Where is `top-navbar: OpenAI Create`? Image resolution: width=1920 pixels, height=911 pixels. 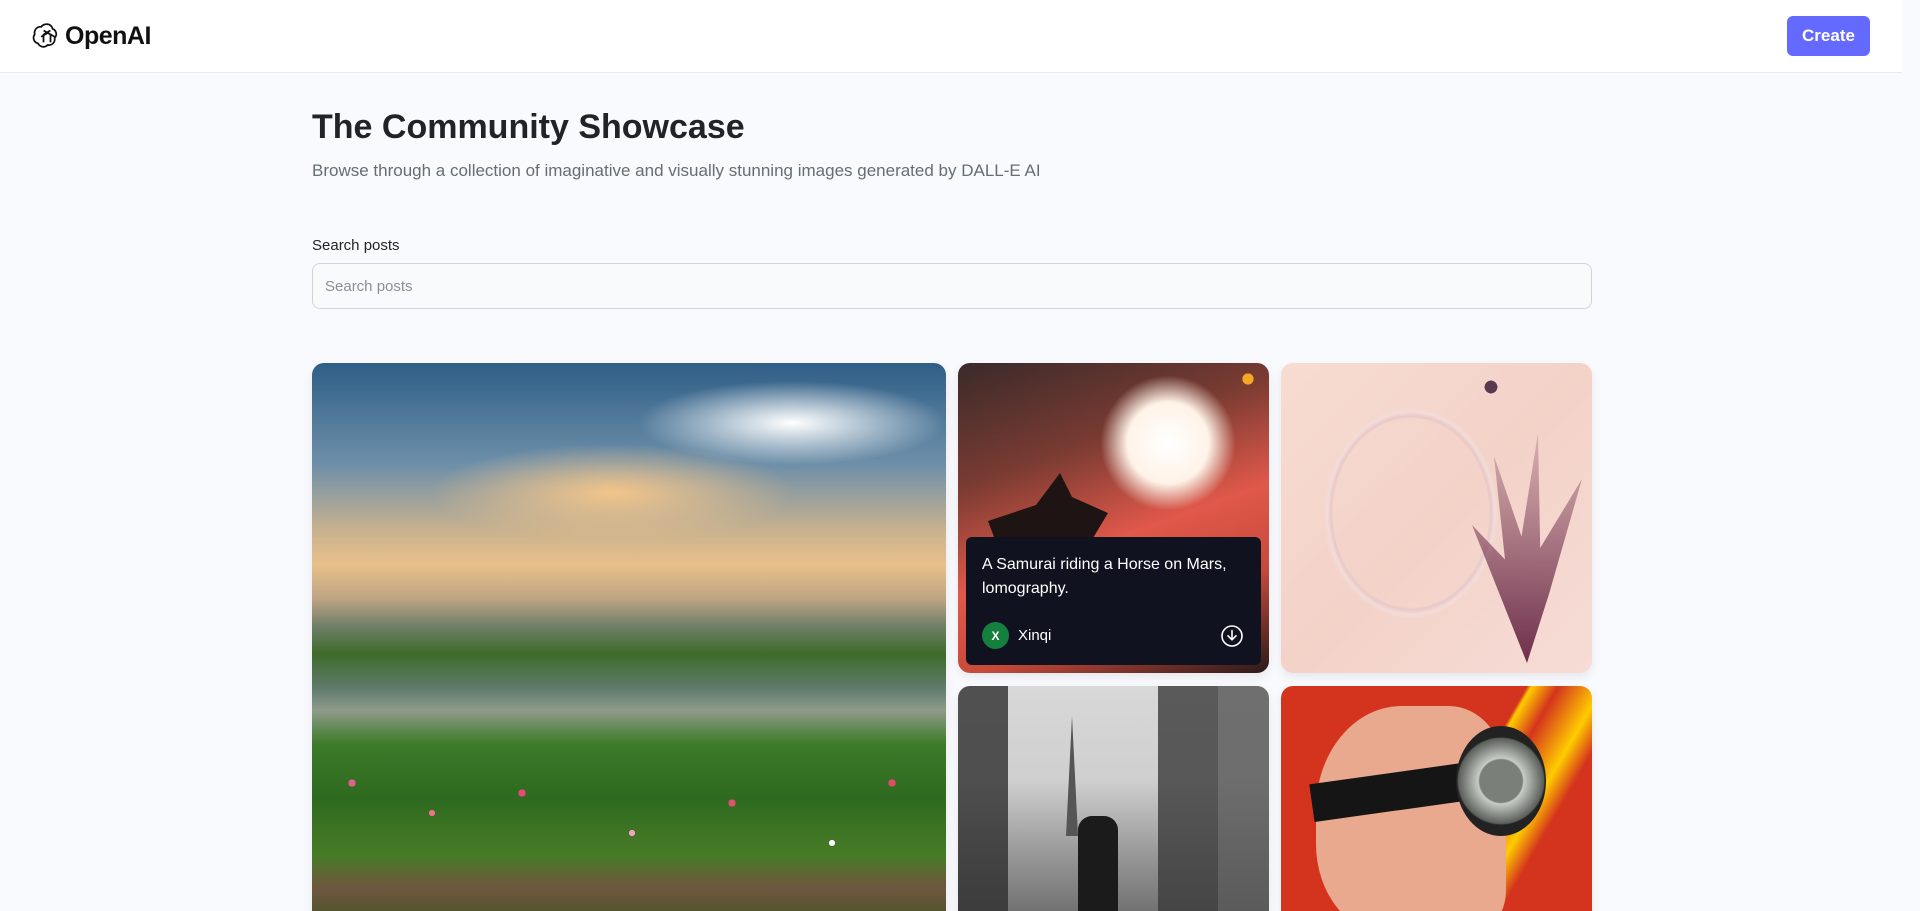
top-navbar: OpenAI Create is located at coordinates (951, 36).